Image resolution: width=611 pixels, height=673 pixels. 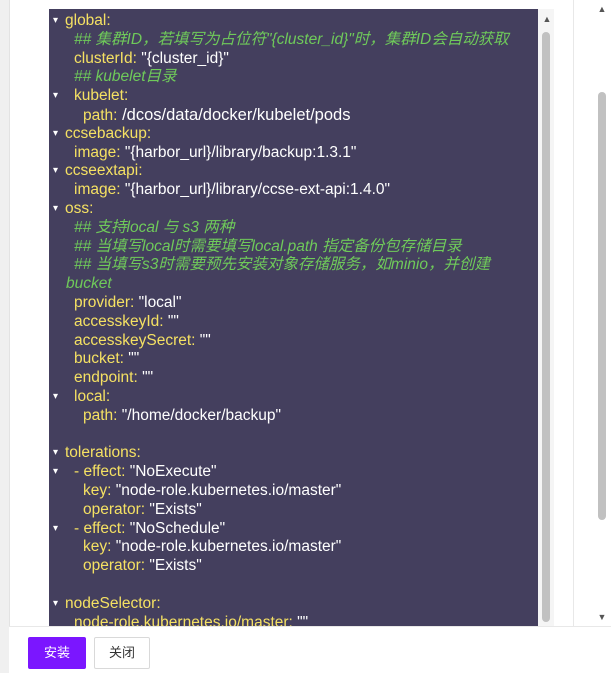 I want to click on yaml-key: endpoint:, so click(x=106, y=378).